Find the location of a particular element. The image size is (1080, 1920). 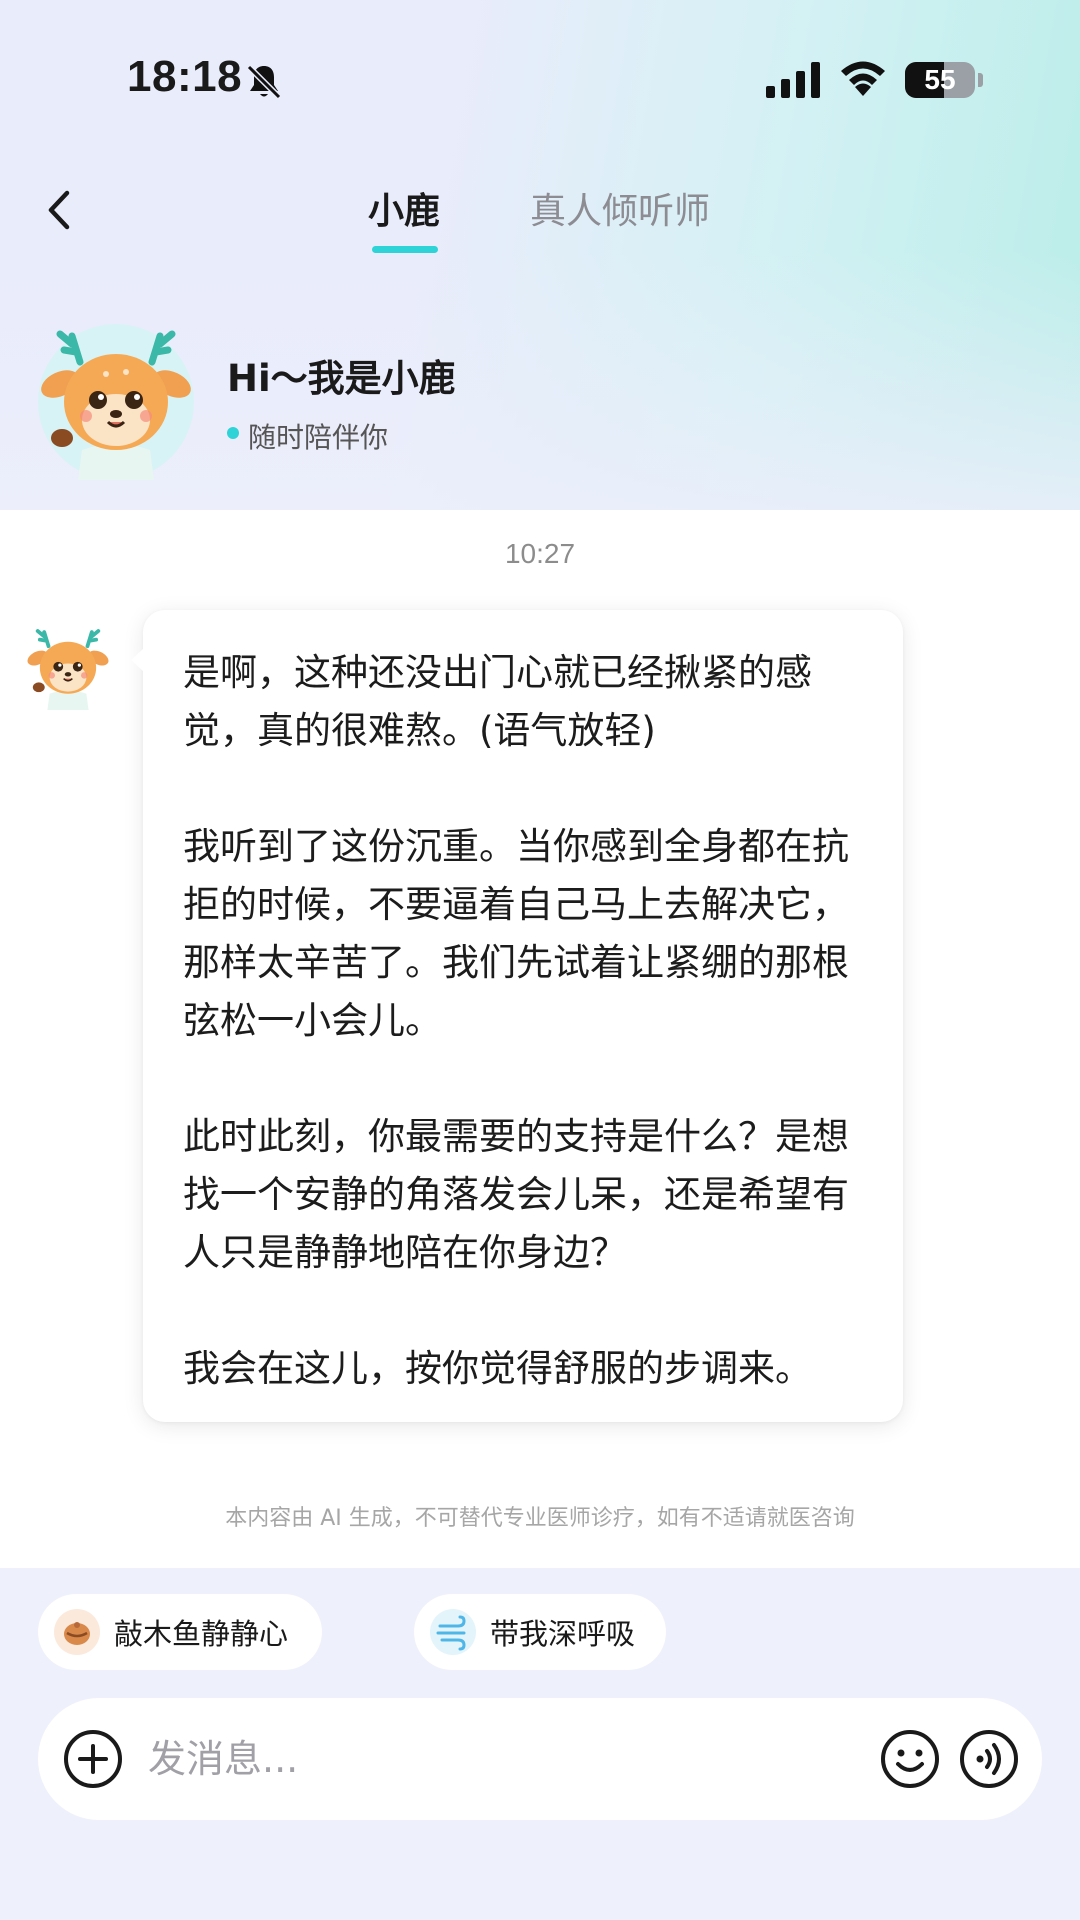

bell-slash-icon is located at coordinates (264, 82).